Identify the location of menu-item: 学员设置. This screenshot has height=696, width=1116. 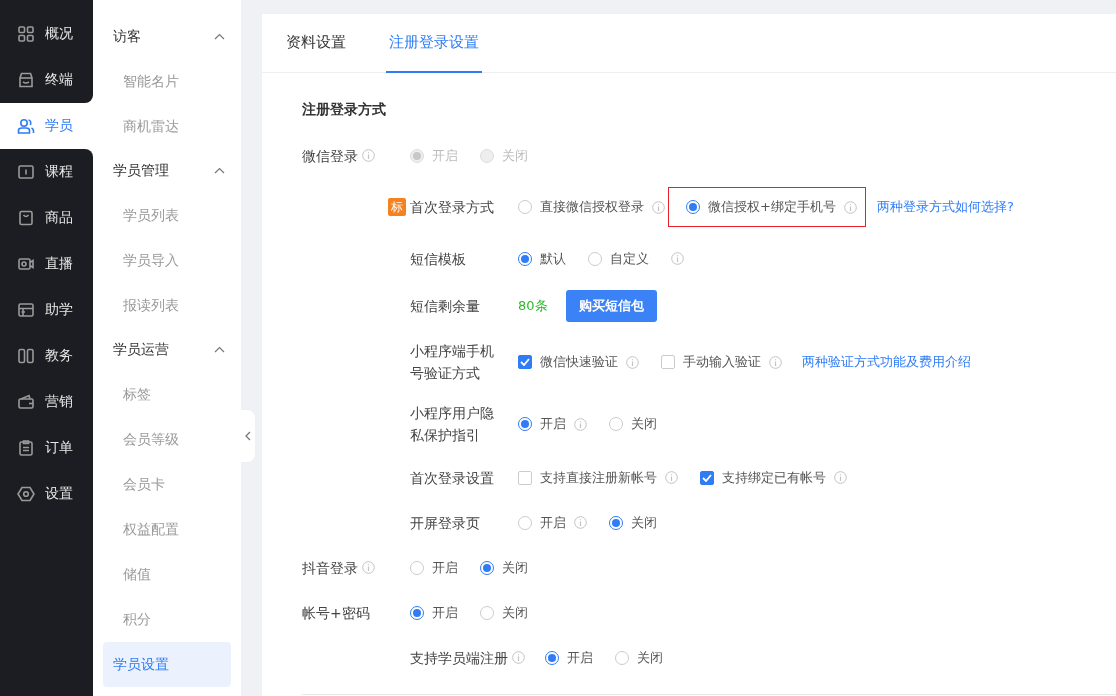
(167, 664).